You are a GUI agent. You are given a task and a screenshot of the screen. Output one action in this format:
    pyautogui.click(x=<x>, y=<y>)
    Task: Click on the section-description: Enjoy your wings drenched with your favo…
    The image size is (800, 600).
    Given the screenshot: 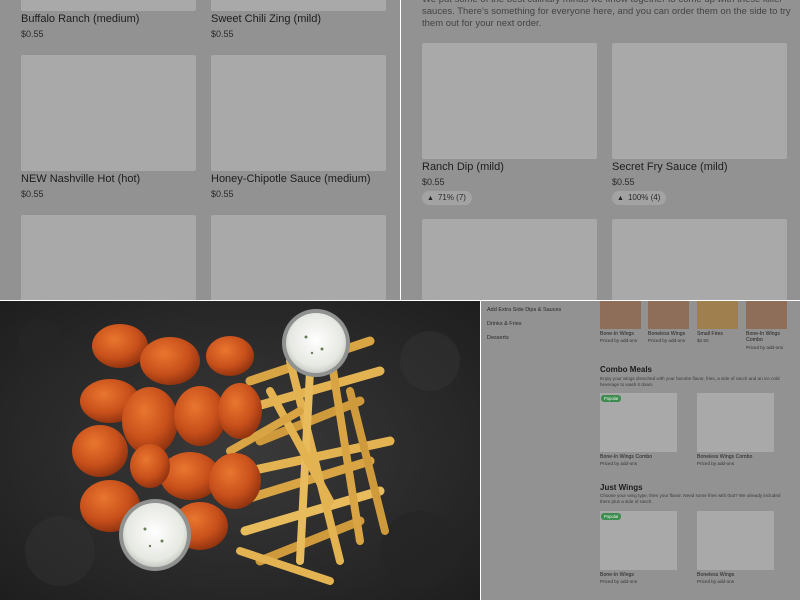 What is the action you would take?
    pyautogui.click(x=690, y=381)
    